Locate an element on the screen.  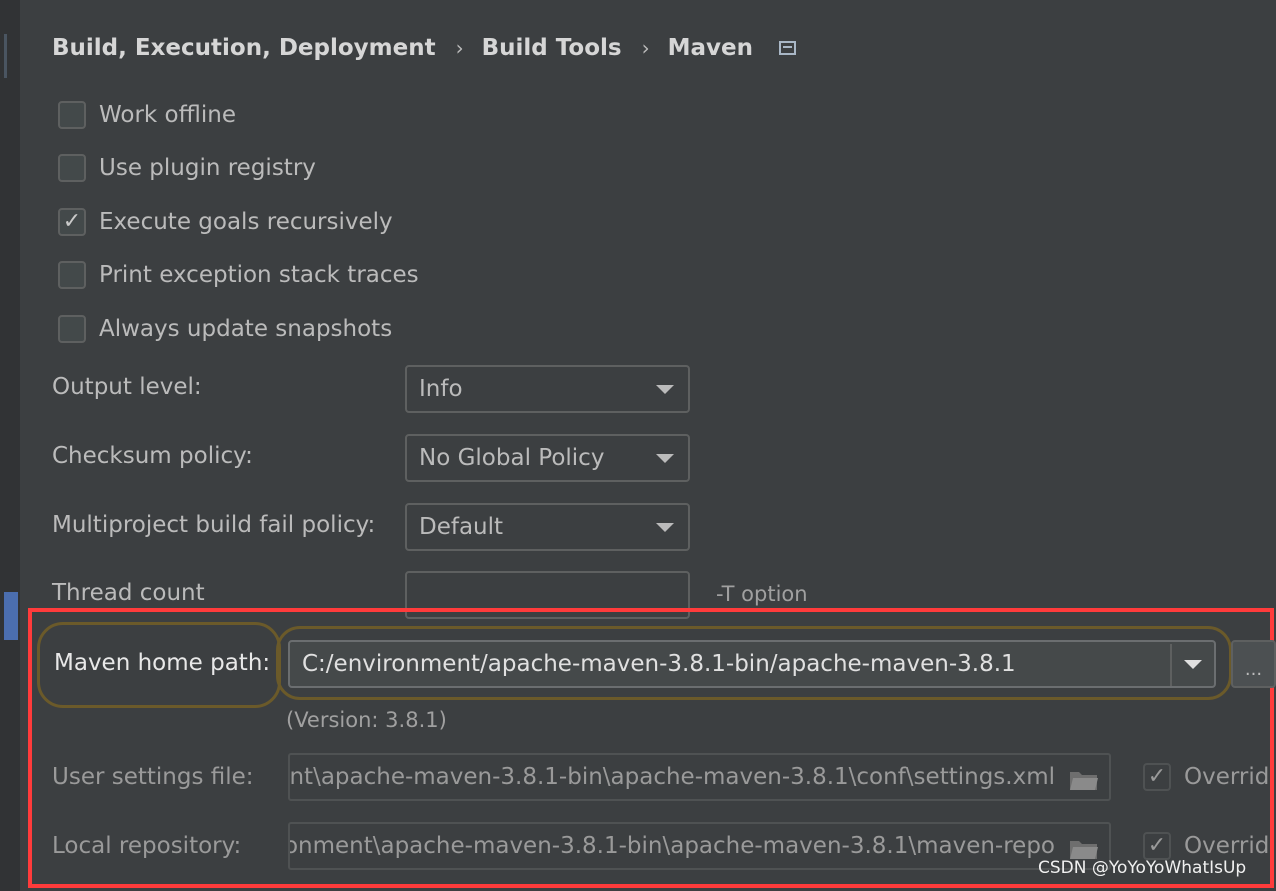
user-settings-override-checkbox: ✓ is located at coordinates (1157, 777).